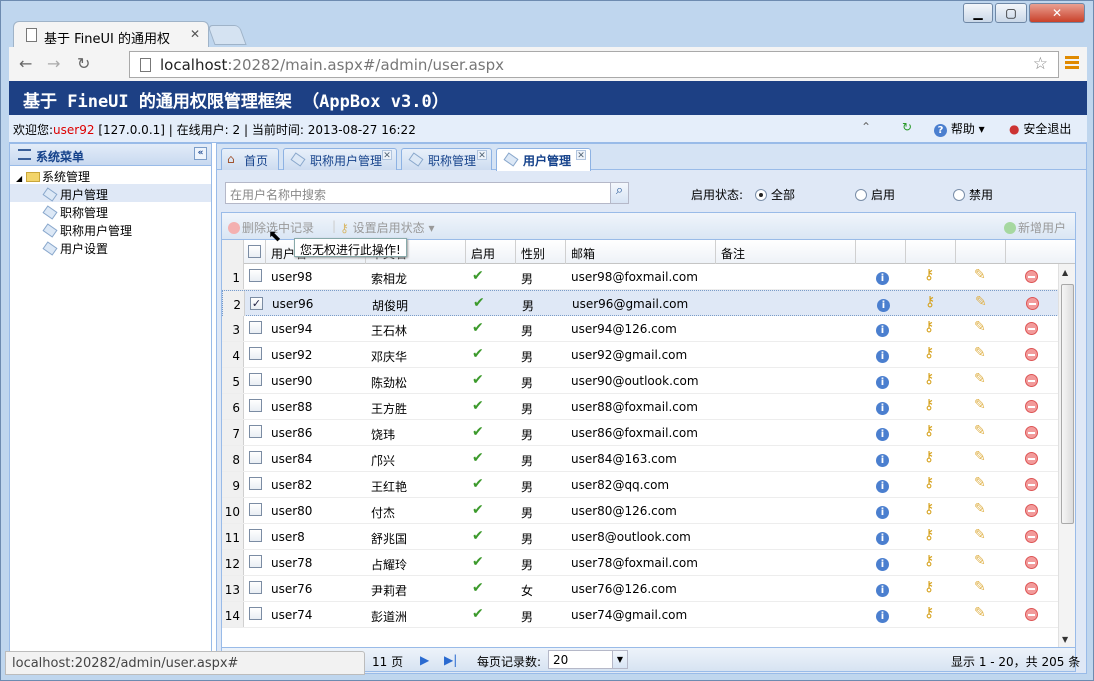  I want to click on select-all-checkbox, so click(255, 252).